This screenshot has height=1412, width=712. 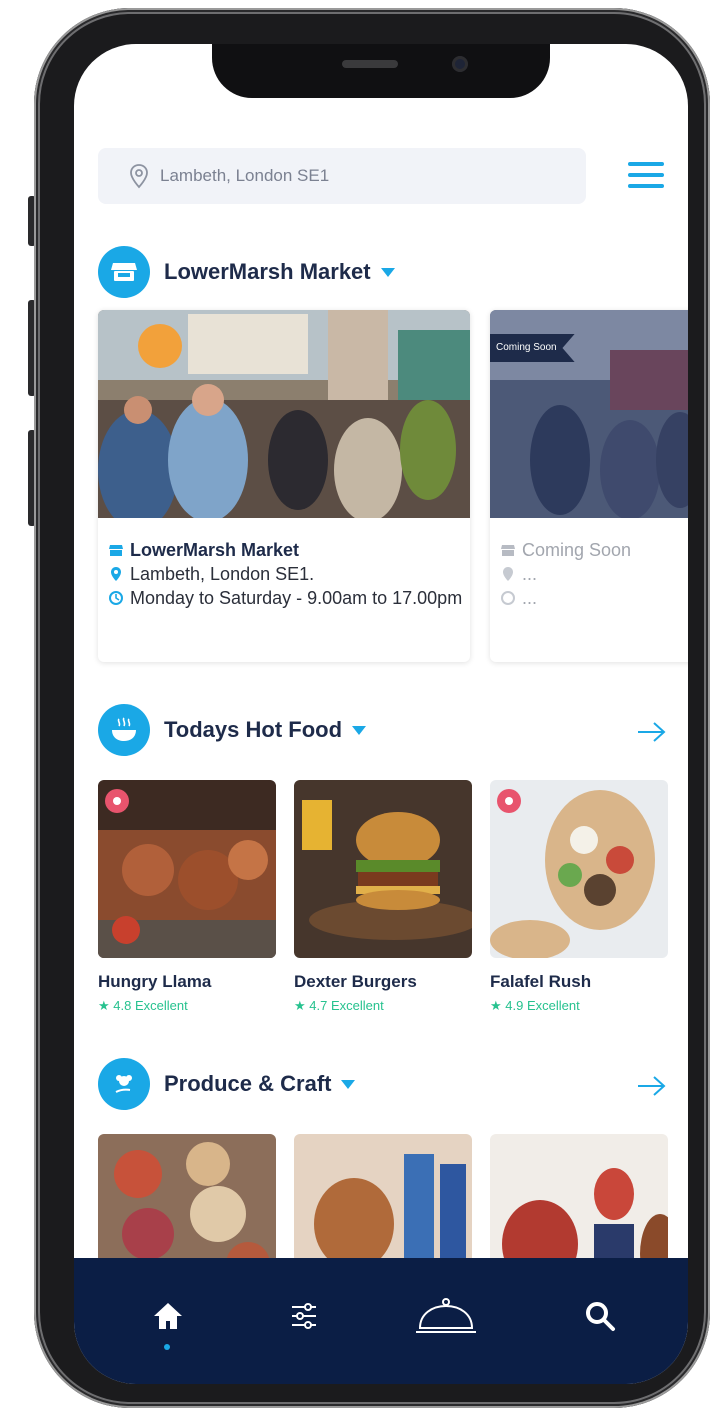 I want to click on filters-icon, so click(x=304, y=1316).